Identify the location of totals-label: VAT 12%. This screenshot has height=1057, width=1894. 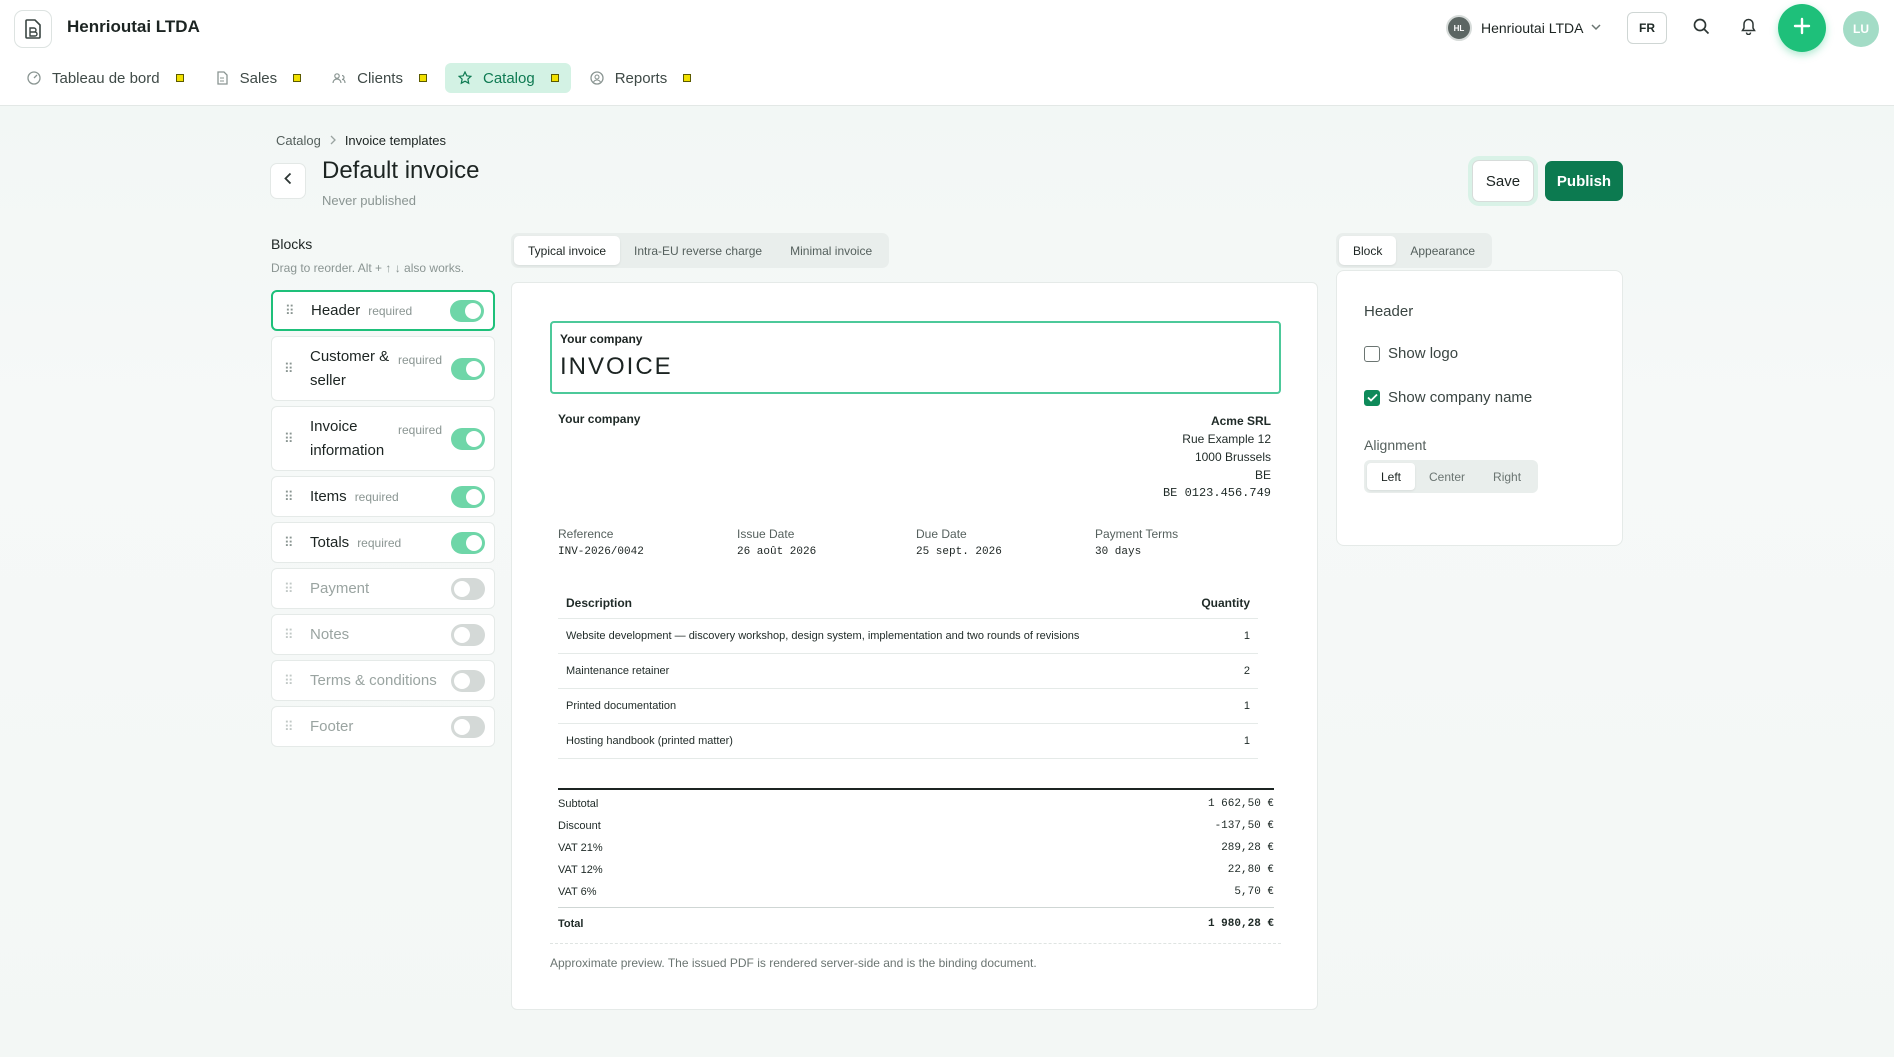
(580, 870).